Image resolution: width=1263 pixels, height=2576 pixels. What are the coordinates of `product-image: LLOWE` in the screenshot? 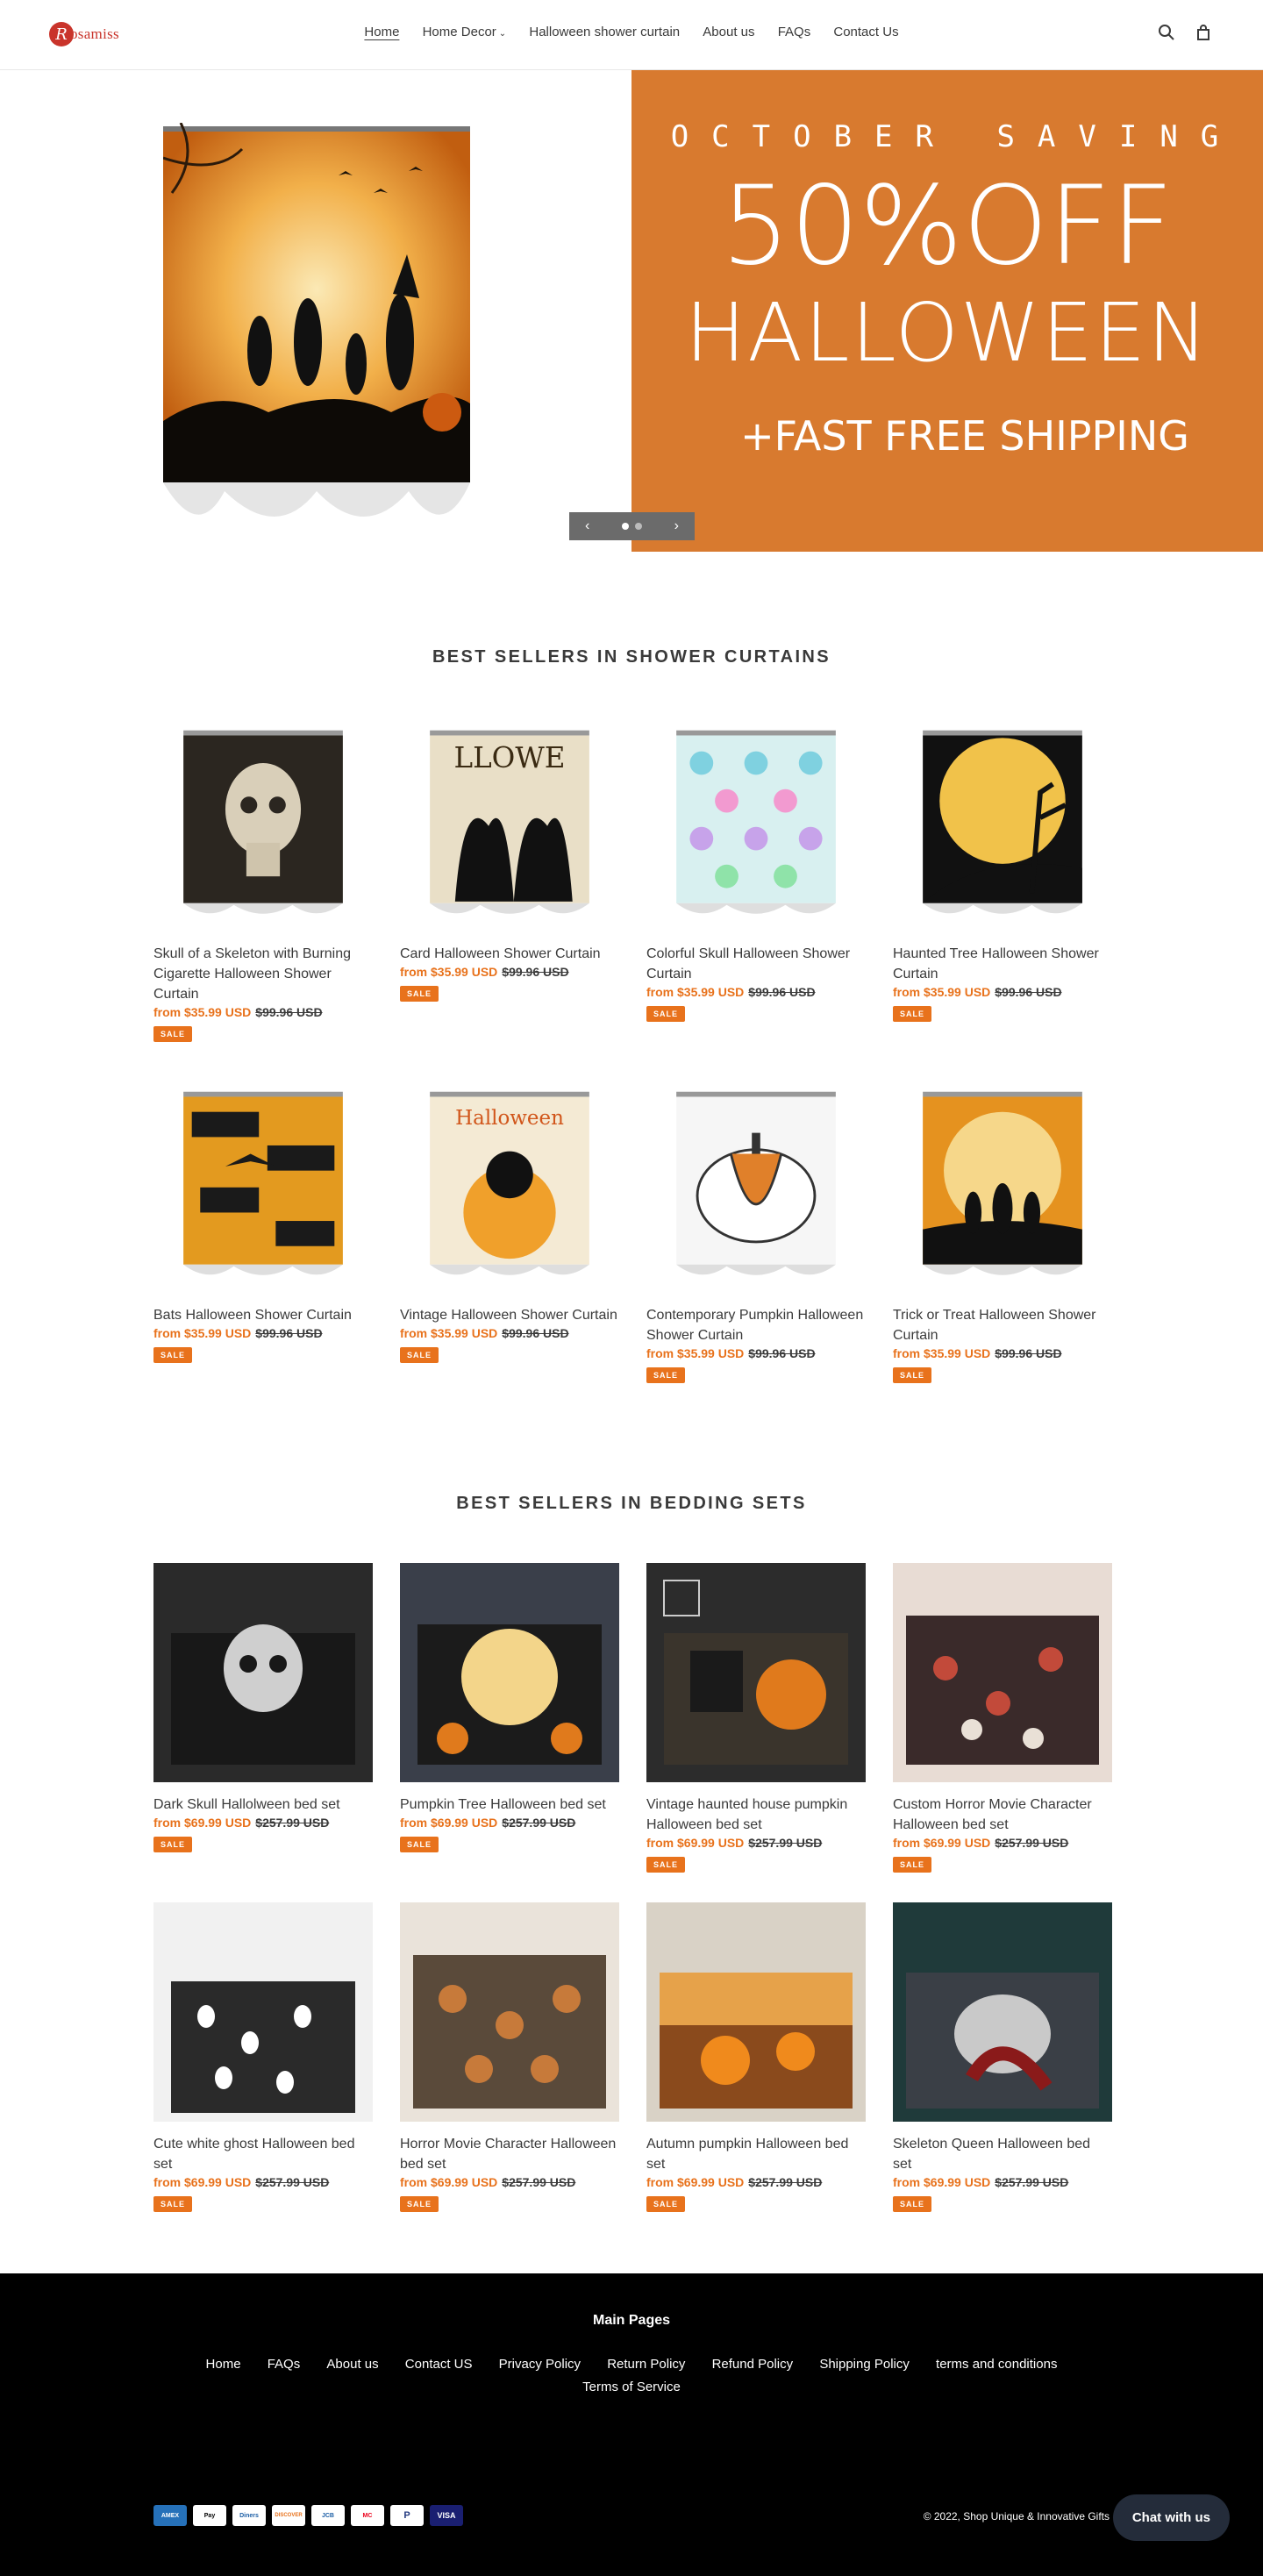 It's located at (509, 822).